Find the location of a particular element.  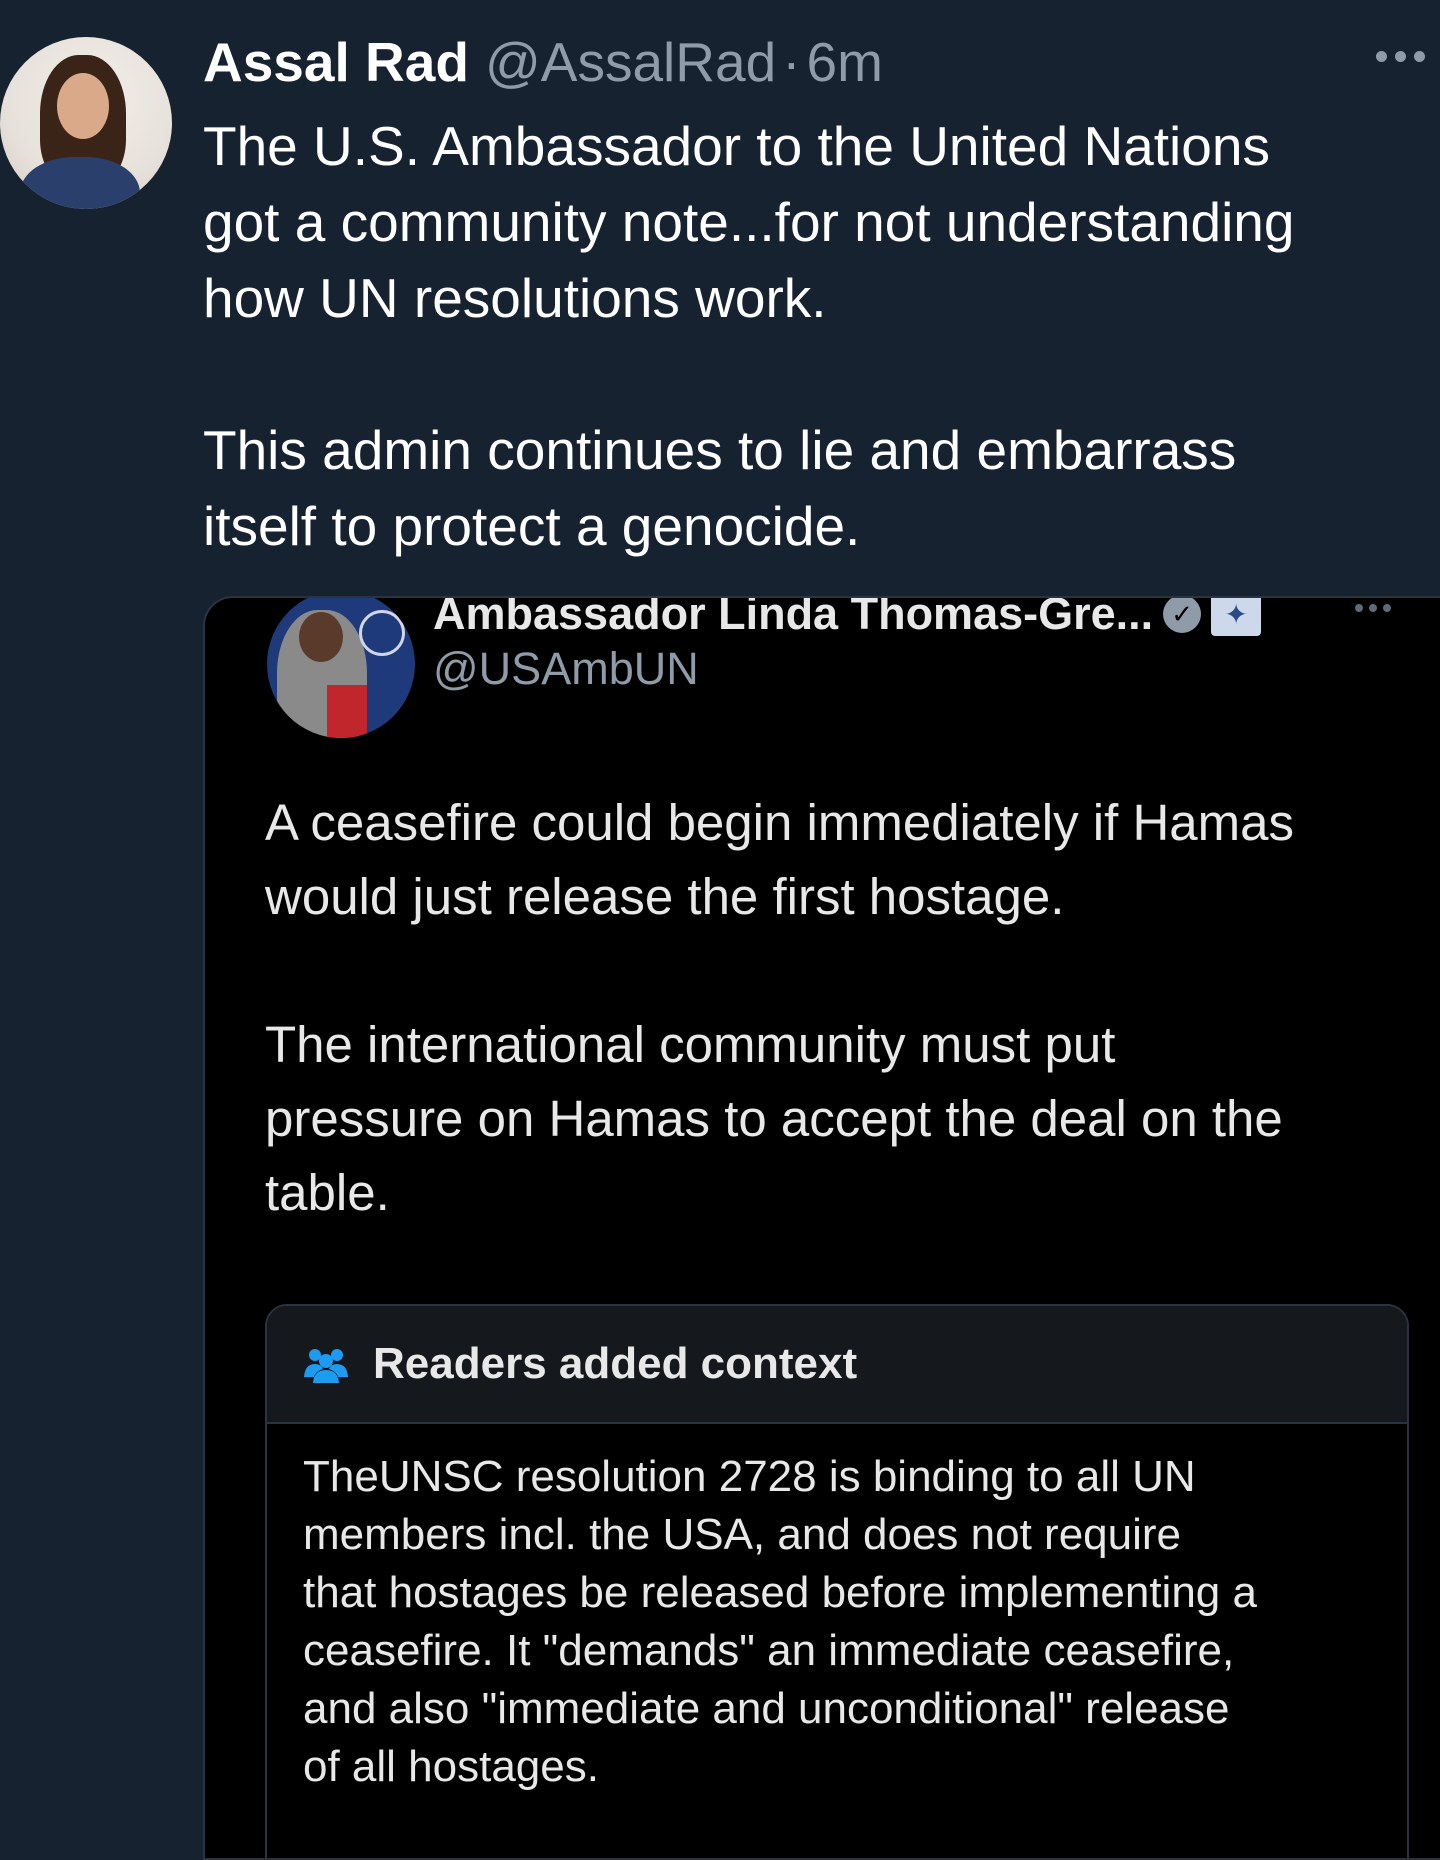

quoted-author-handle: @USAmbUN is located at coordinates (566, 669).